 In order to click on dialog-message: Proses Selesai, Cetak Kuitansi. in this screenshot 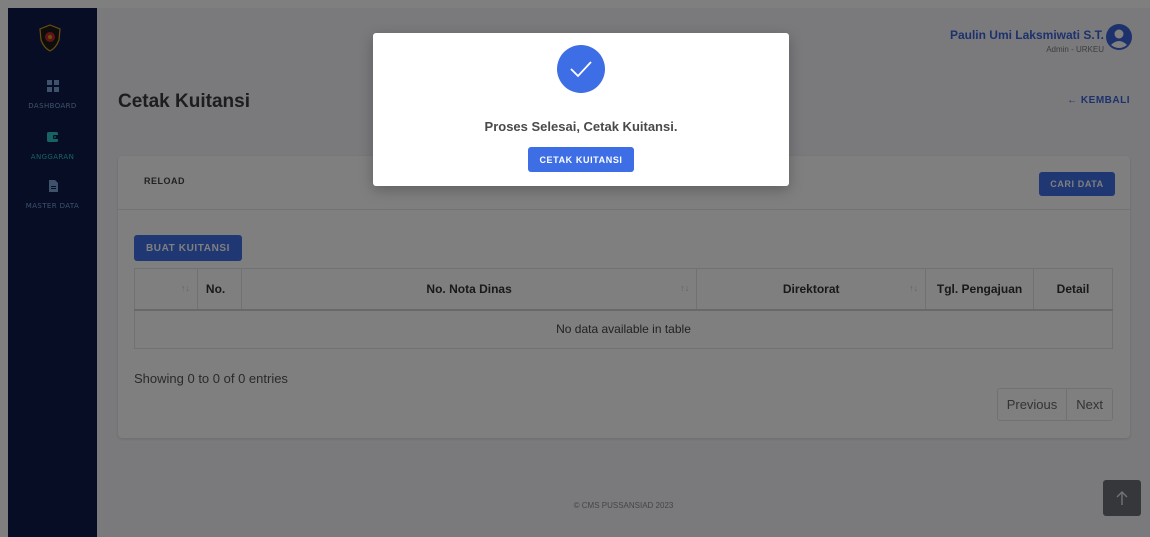, I will do `click(581, 126)`.